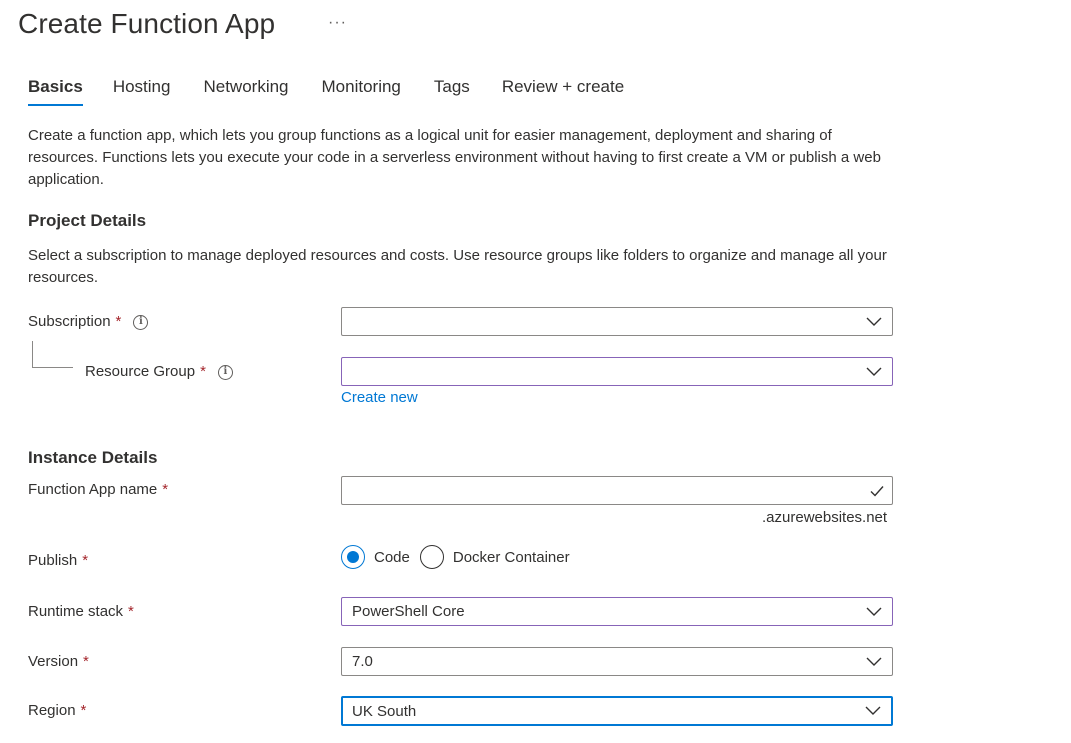 This screenshot has height=743, width=1071. Describe the element at coordinates (825, 517) in the screenshot. I see `domain-suffix: .azurewebsites.net` at that location.